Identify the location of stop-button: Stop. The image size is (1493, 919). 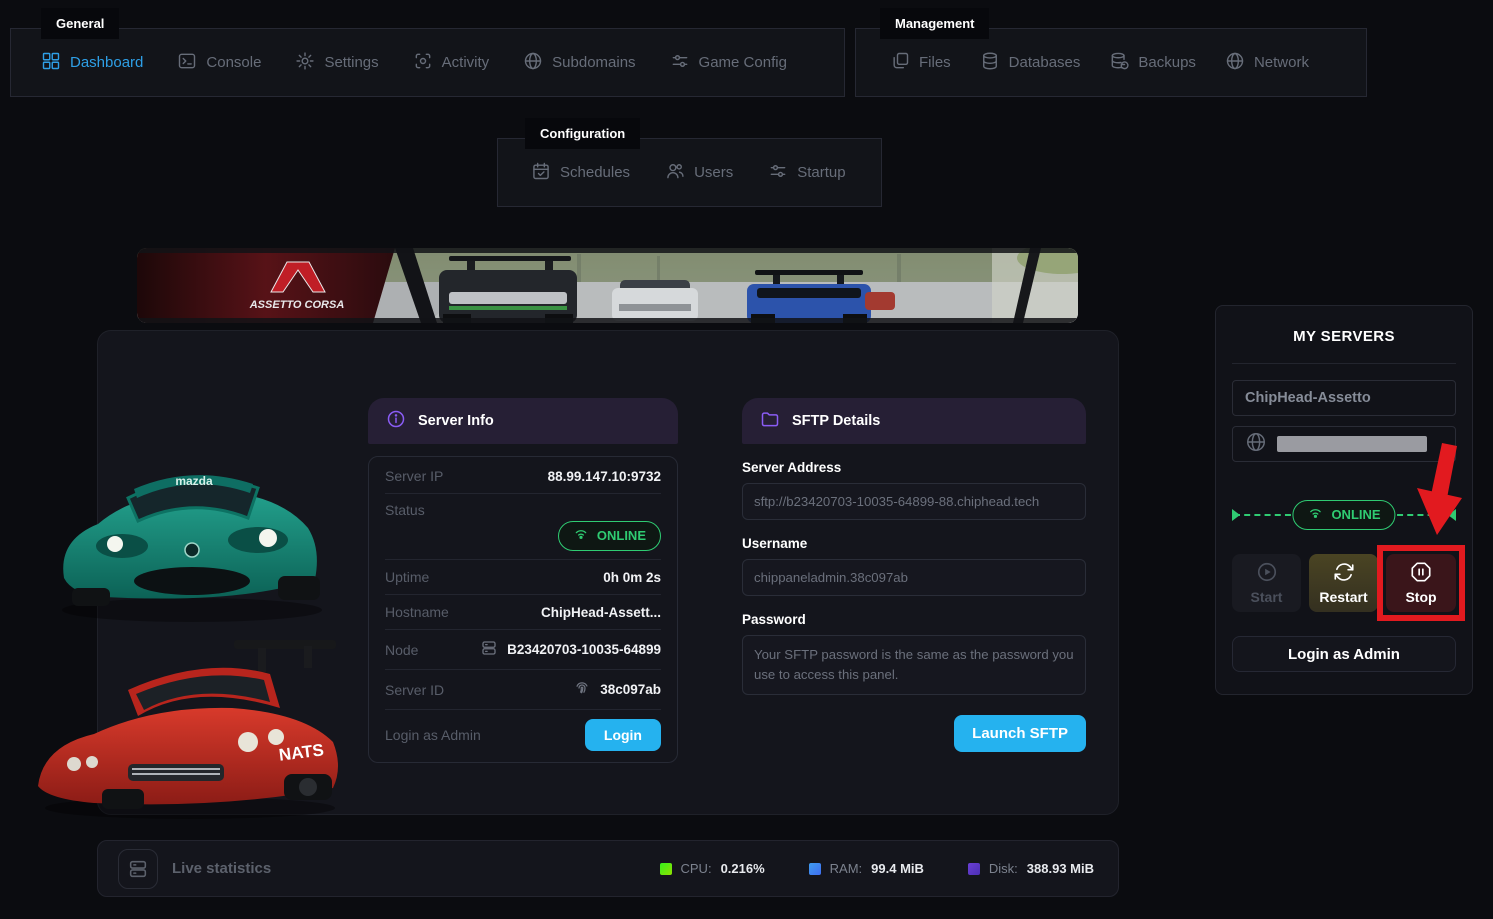
(1421, 583).